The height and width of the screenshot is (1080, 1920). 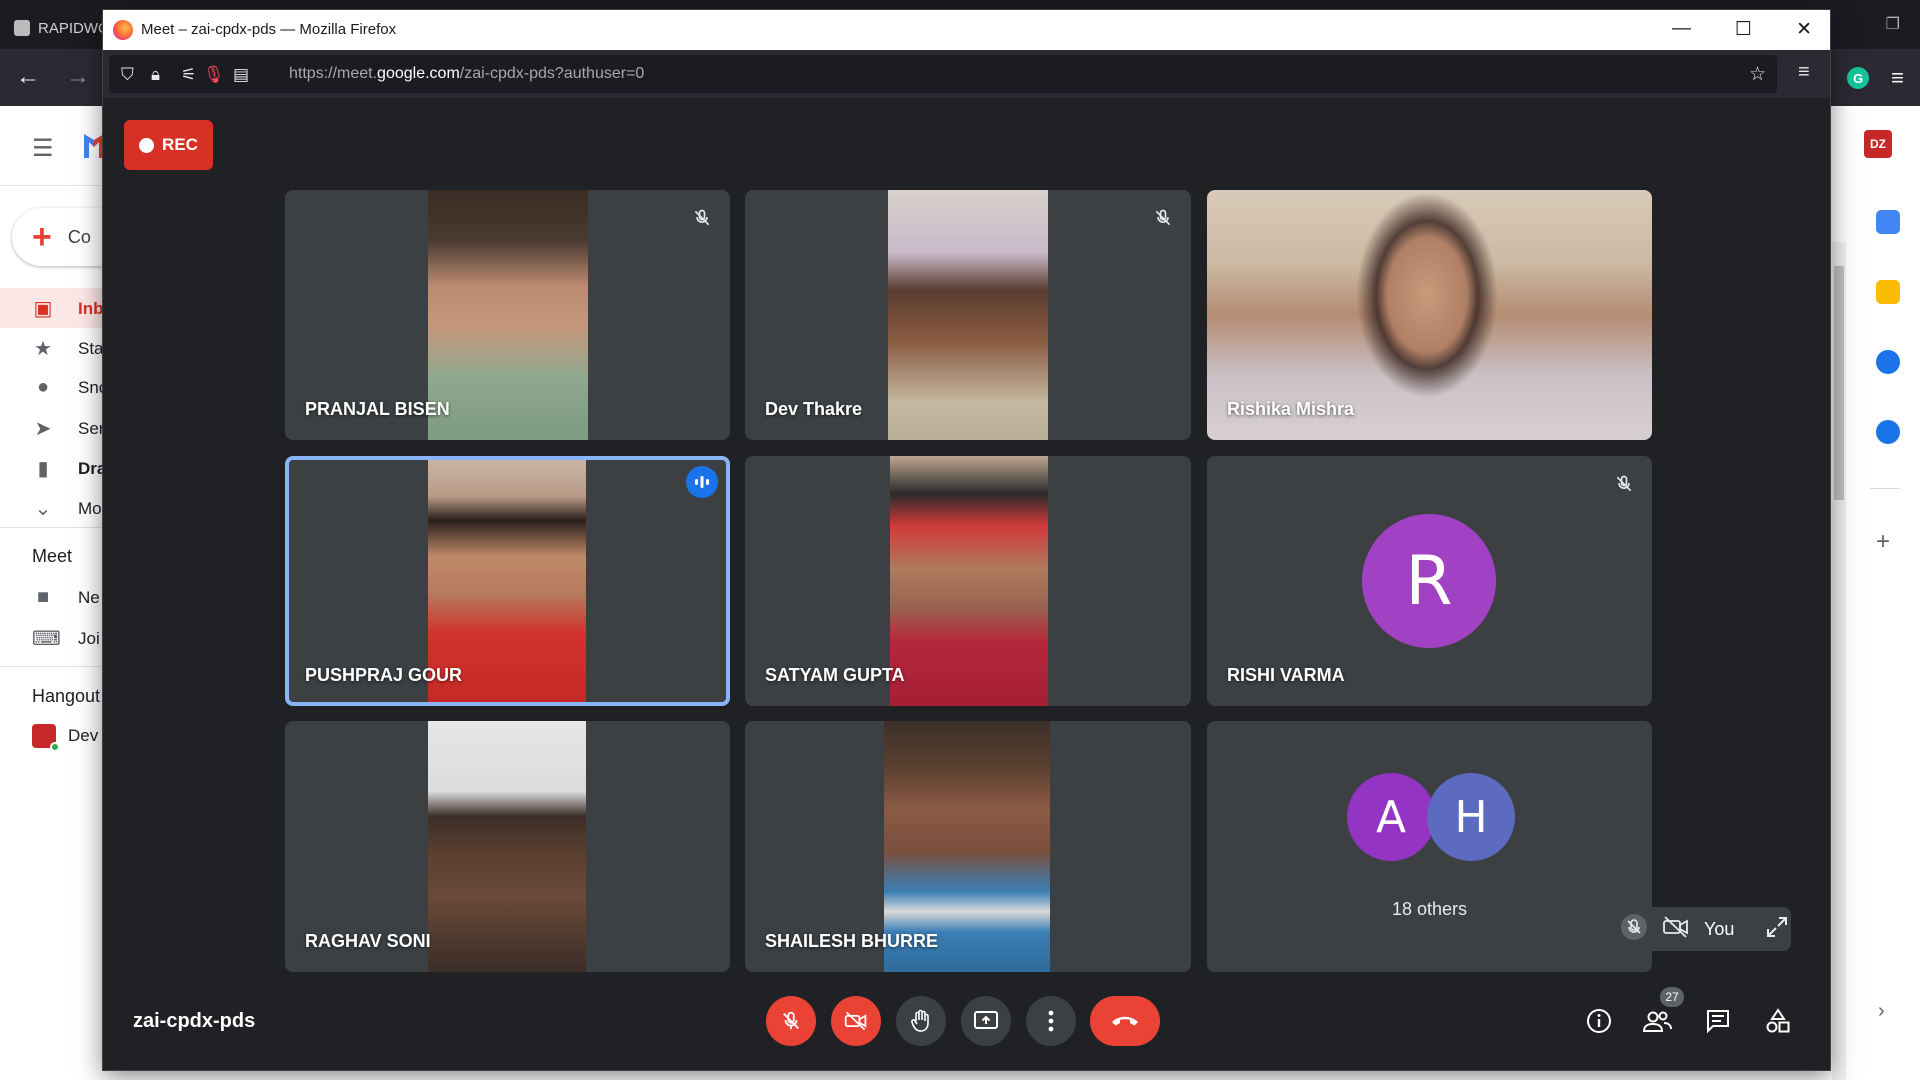 I want to click on bookmark-star-icon: ☆, so click(x=1757, y=74).